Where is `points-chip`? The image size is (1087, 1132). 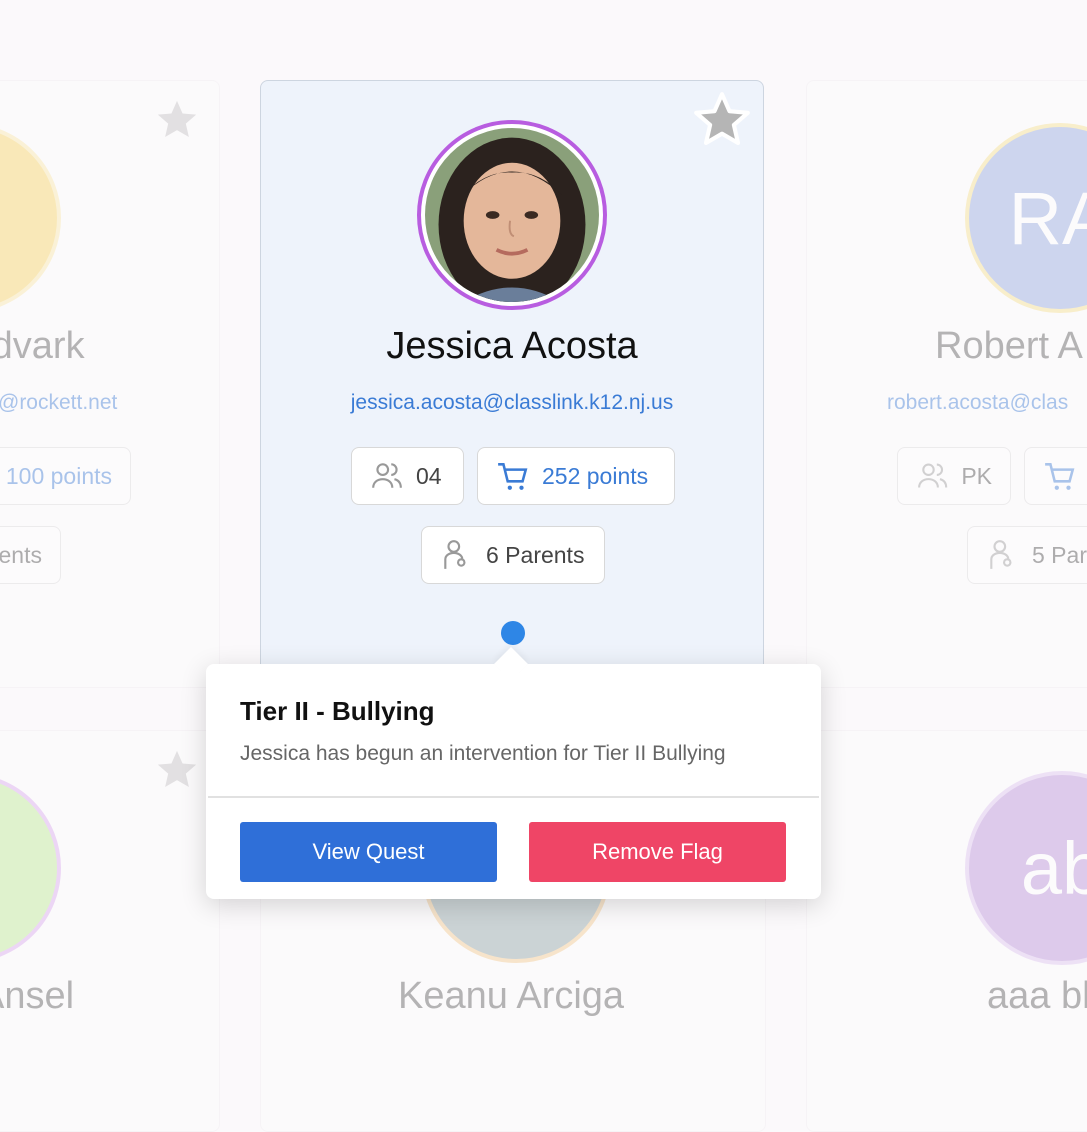 points-chip is located at coordinates (1055, 476).